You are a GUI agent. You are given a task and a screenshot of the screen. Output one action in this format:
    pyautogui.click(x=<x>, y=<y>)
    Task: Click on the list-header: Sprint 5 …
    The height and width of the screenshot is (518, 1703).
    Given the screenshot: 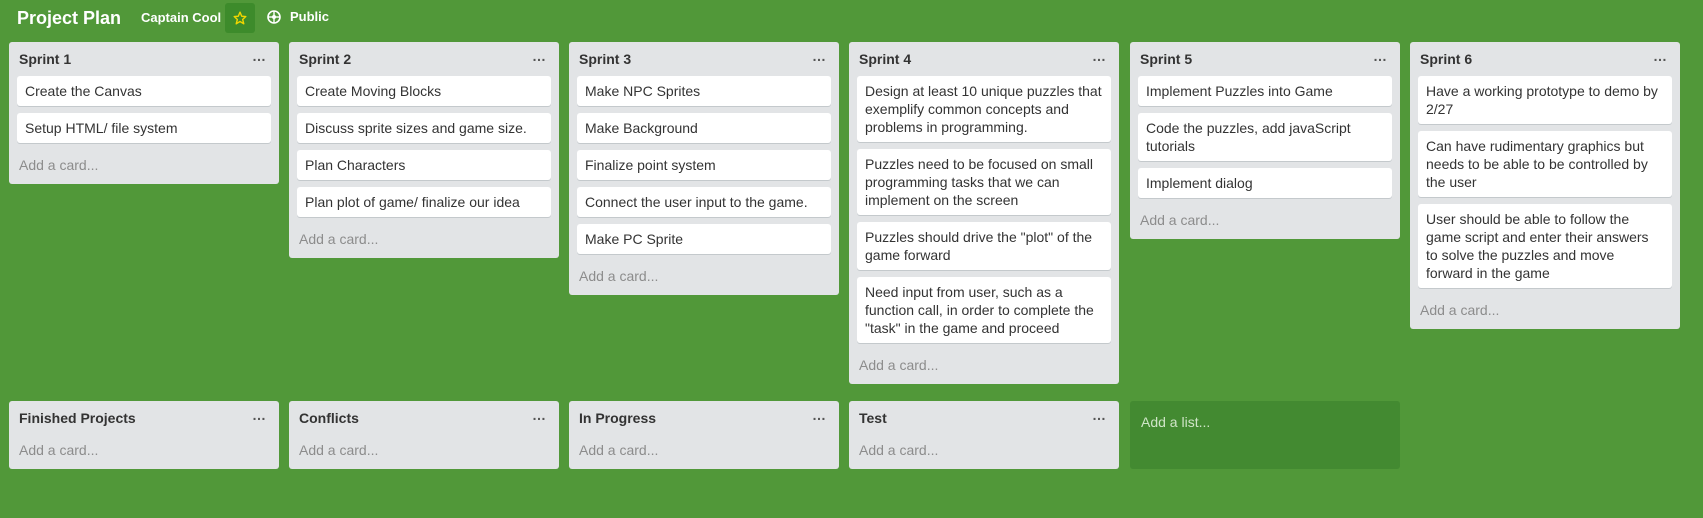 What is the action you would take?
    pyautogui.click(x=1265, y=59)
    